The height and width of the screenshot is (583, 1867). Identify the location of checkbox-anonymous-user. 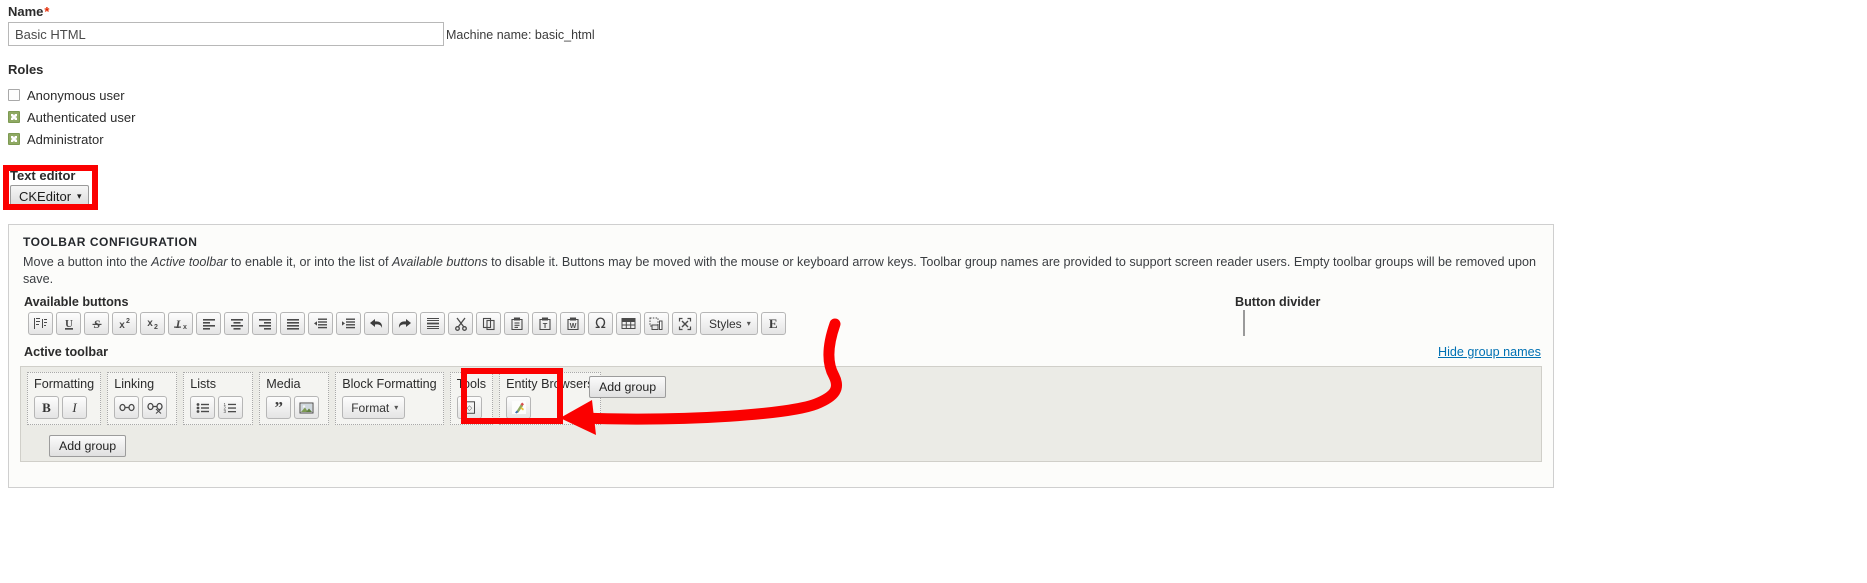
(14, 95).